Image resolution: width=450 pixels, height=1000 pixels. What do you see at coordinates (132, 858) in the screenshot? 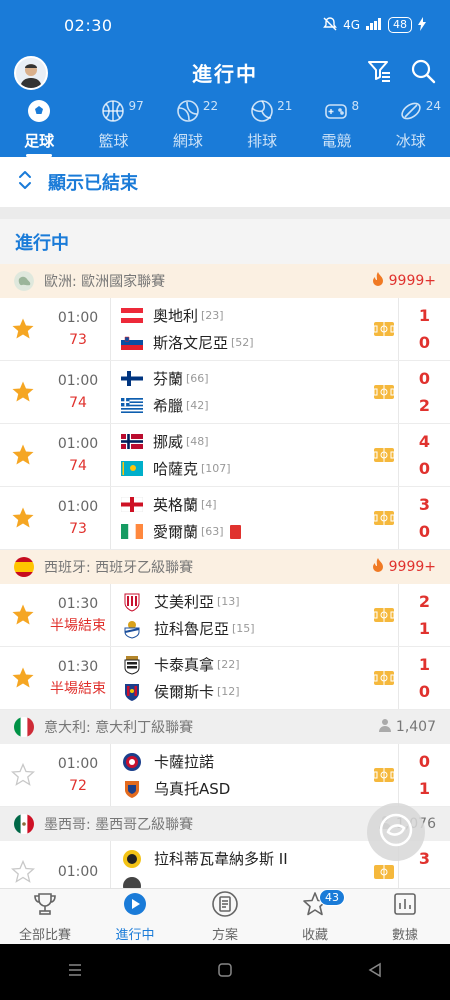
I see `lacoyotes-crest-icon` at bounding box center [132, 858].